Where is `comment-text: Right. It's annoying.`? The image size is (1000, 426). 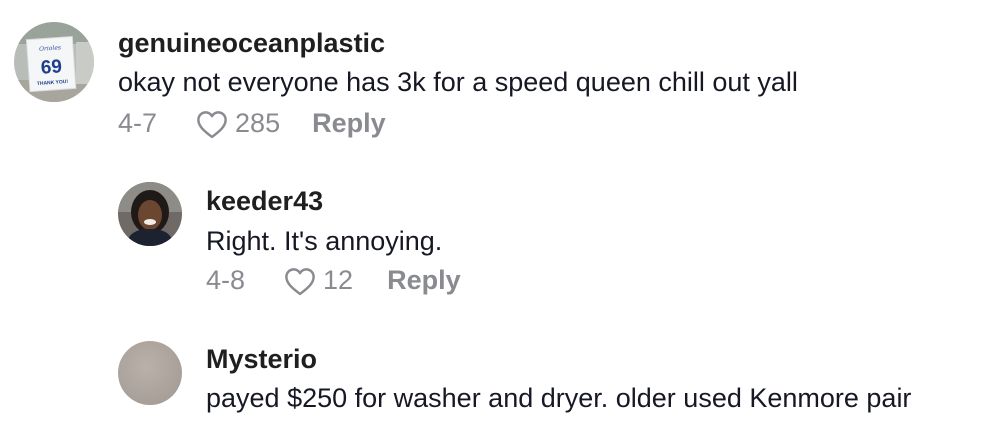
comment-text: Right. It's annoying. is located at coordinates (324, 241).